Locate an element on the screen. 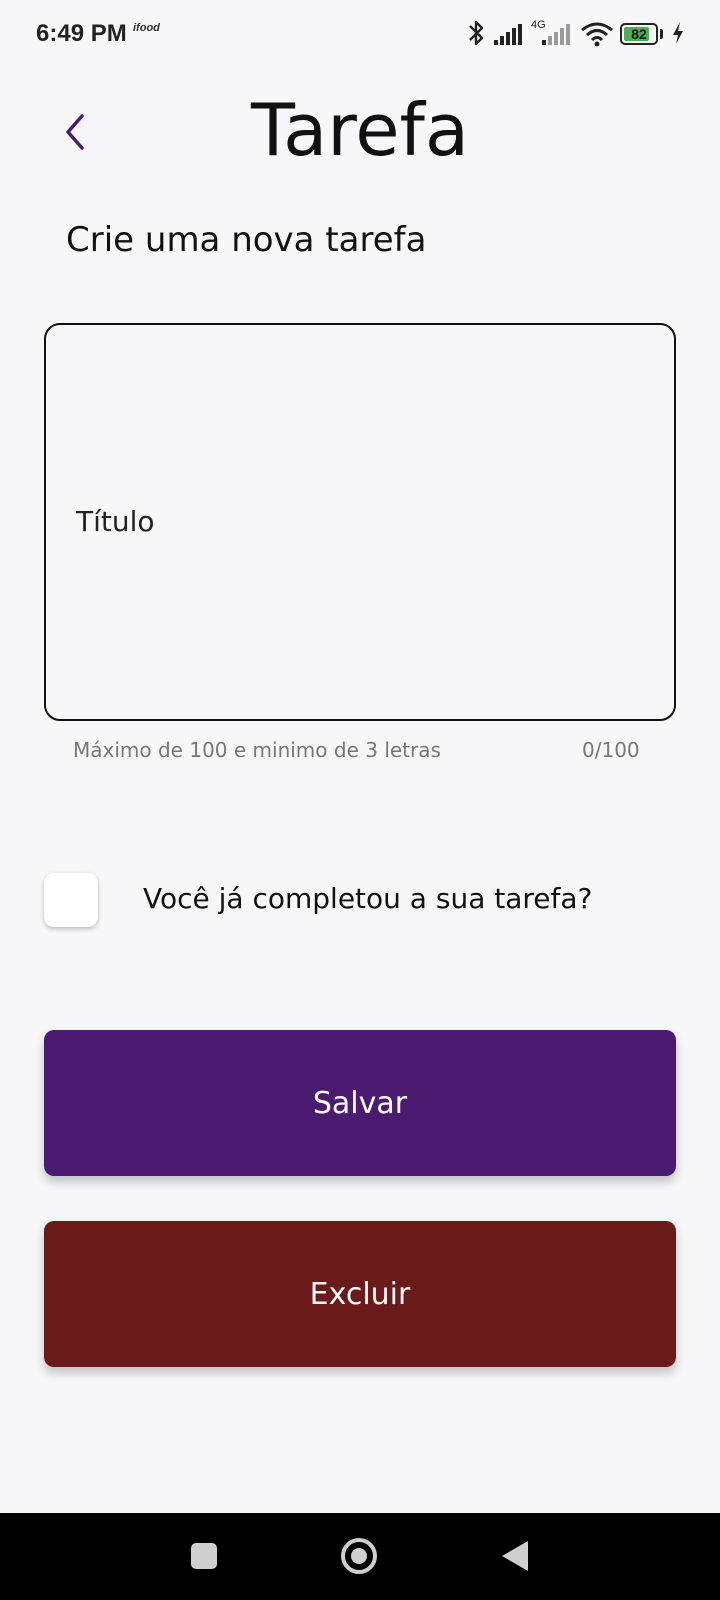  system-navigation-bar is located at coordinates (360, 1556).